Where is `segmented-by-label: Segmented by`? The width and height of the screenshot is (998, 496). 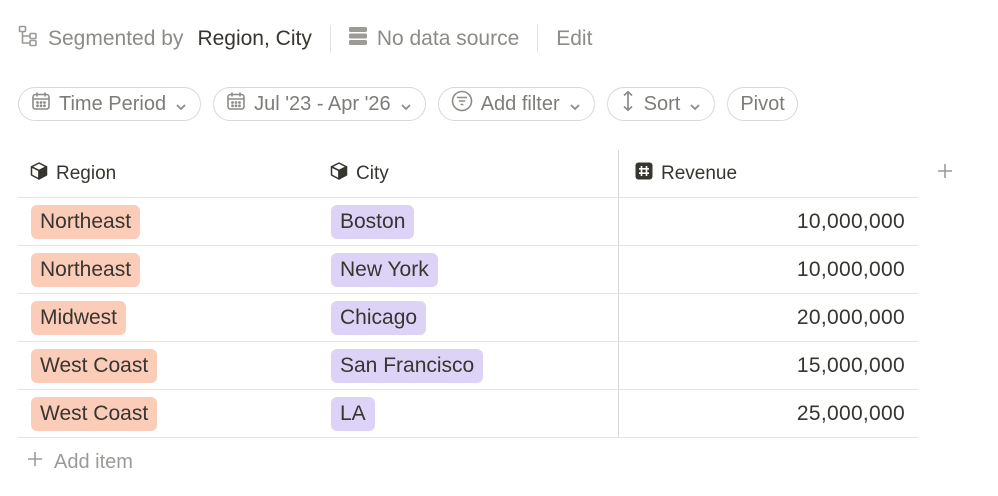
segmented-by-label: Segmented by is located at coordinates (116, 38).